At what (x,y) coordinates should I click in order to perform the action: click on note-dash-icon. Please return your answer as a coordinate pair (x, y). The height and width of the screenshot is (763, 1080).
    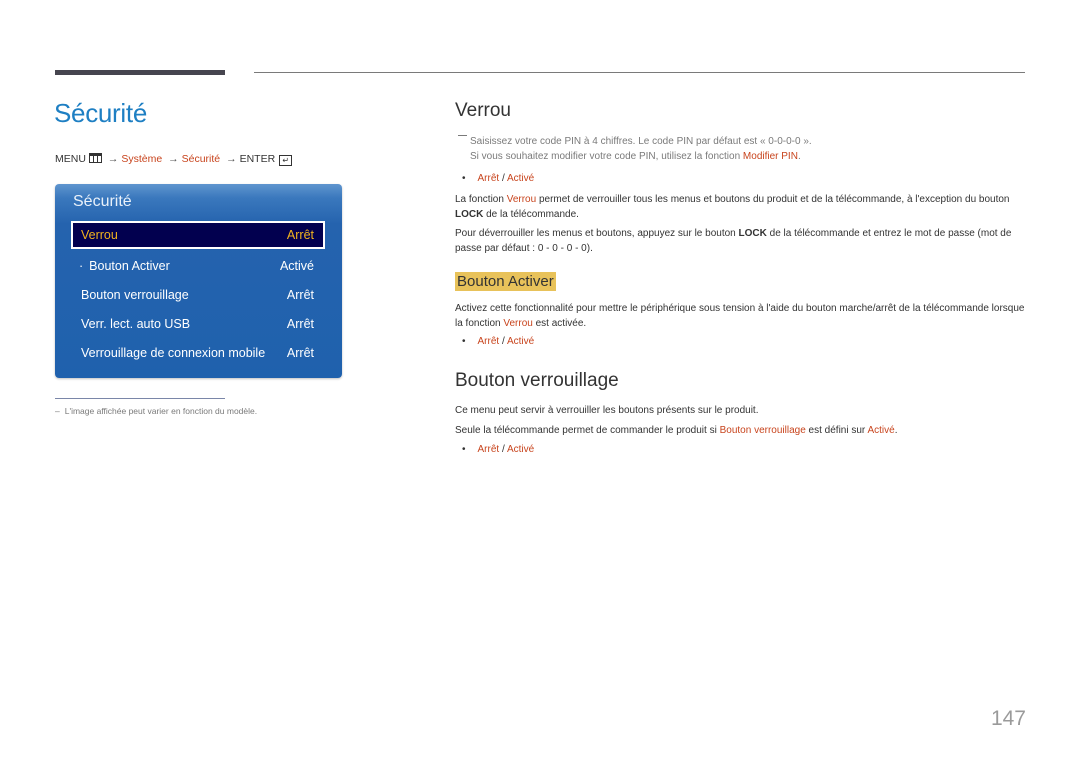
    Looking at the image, I should click on (462, 135).